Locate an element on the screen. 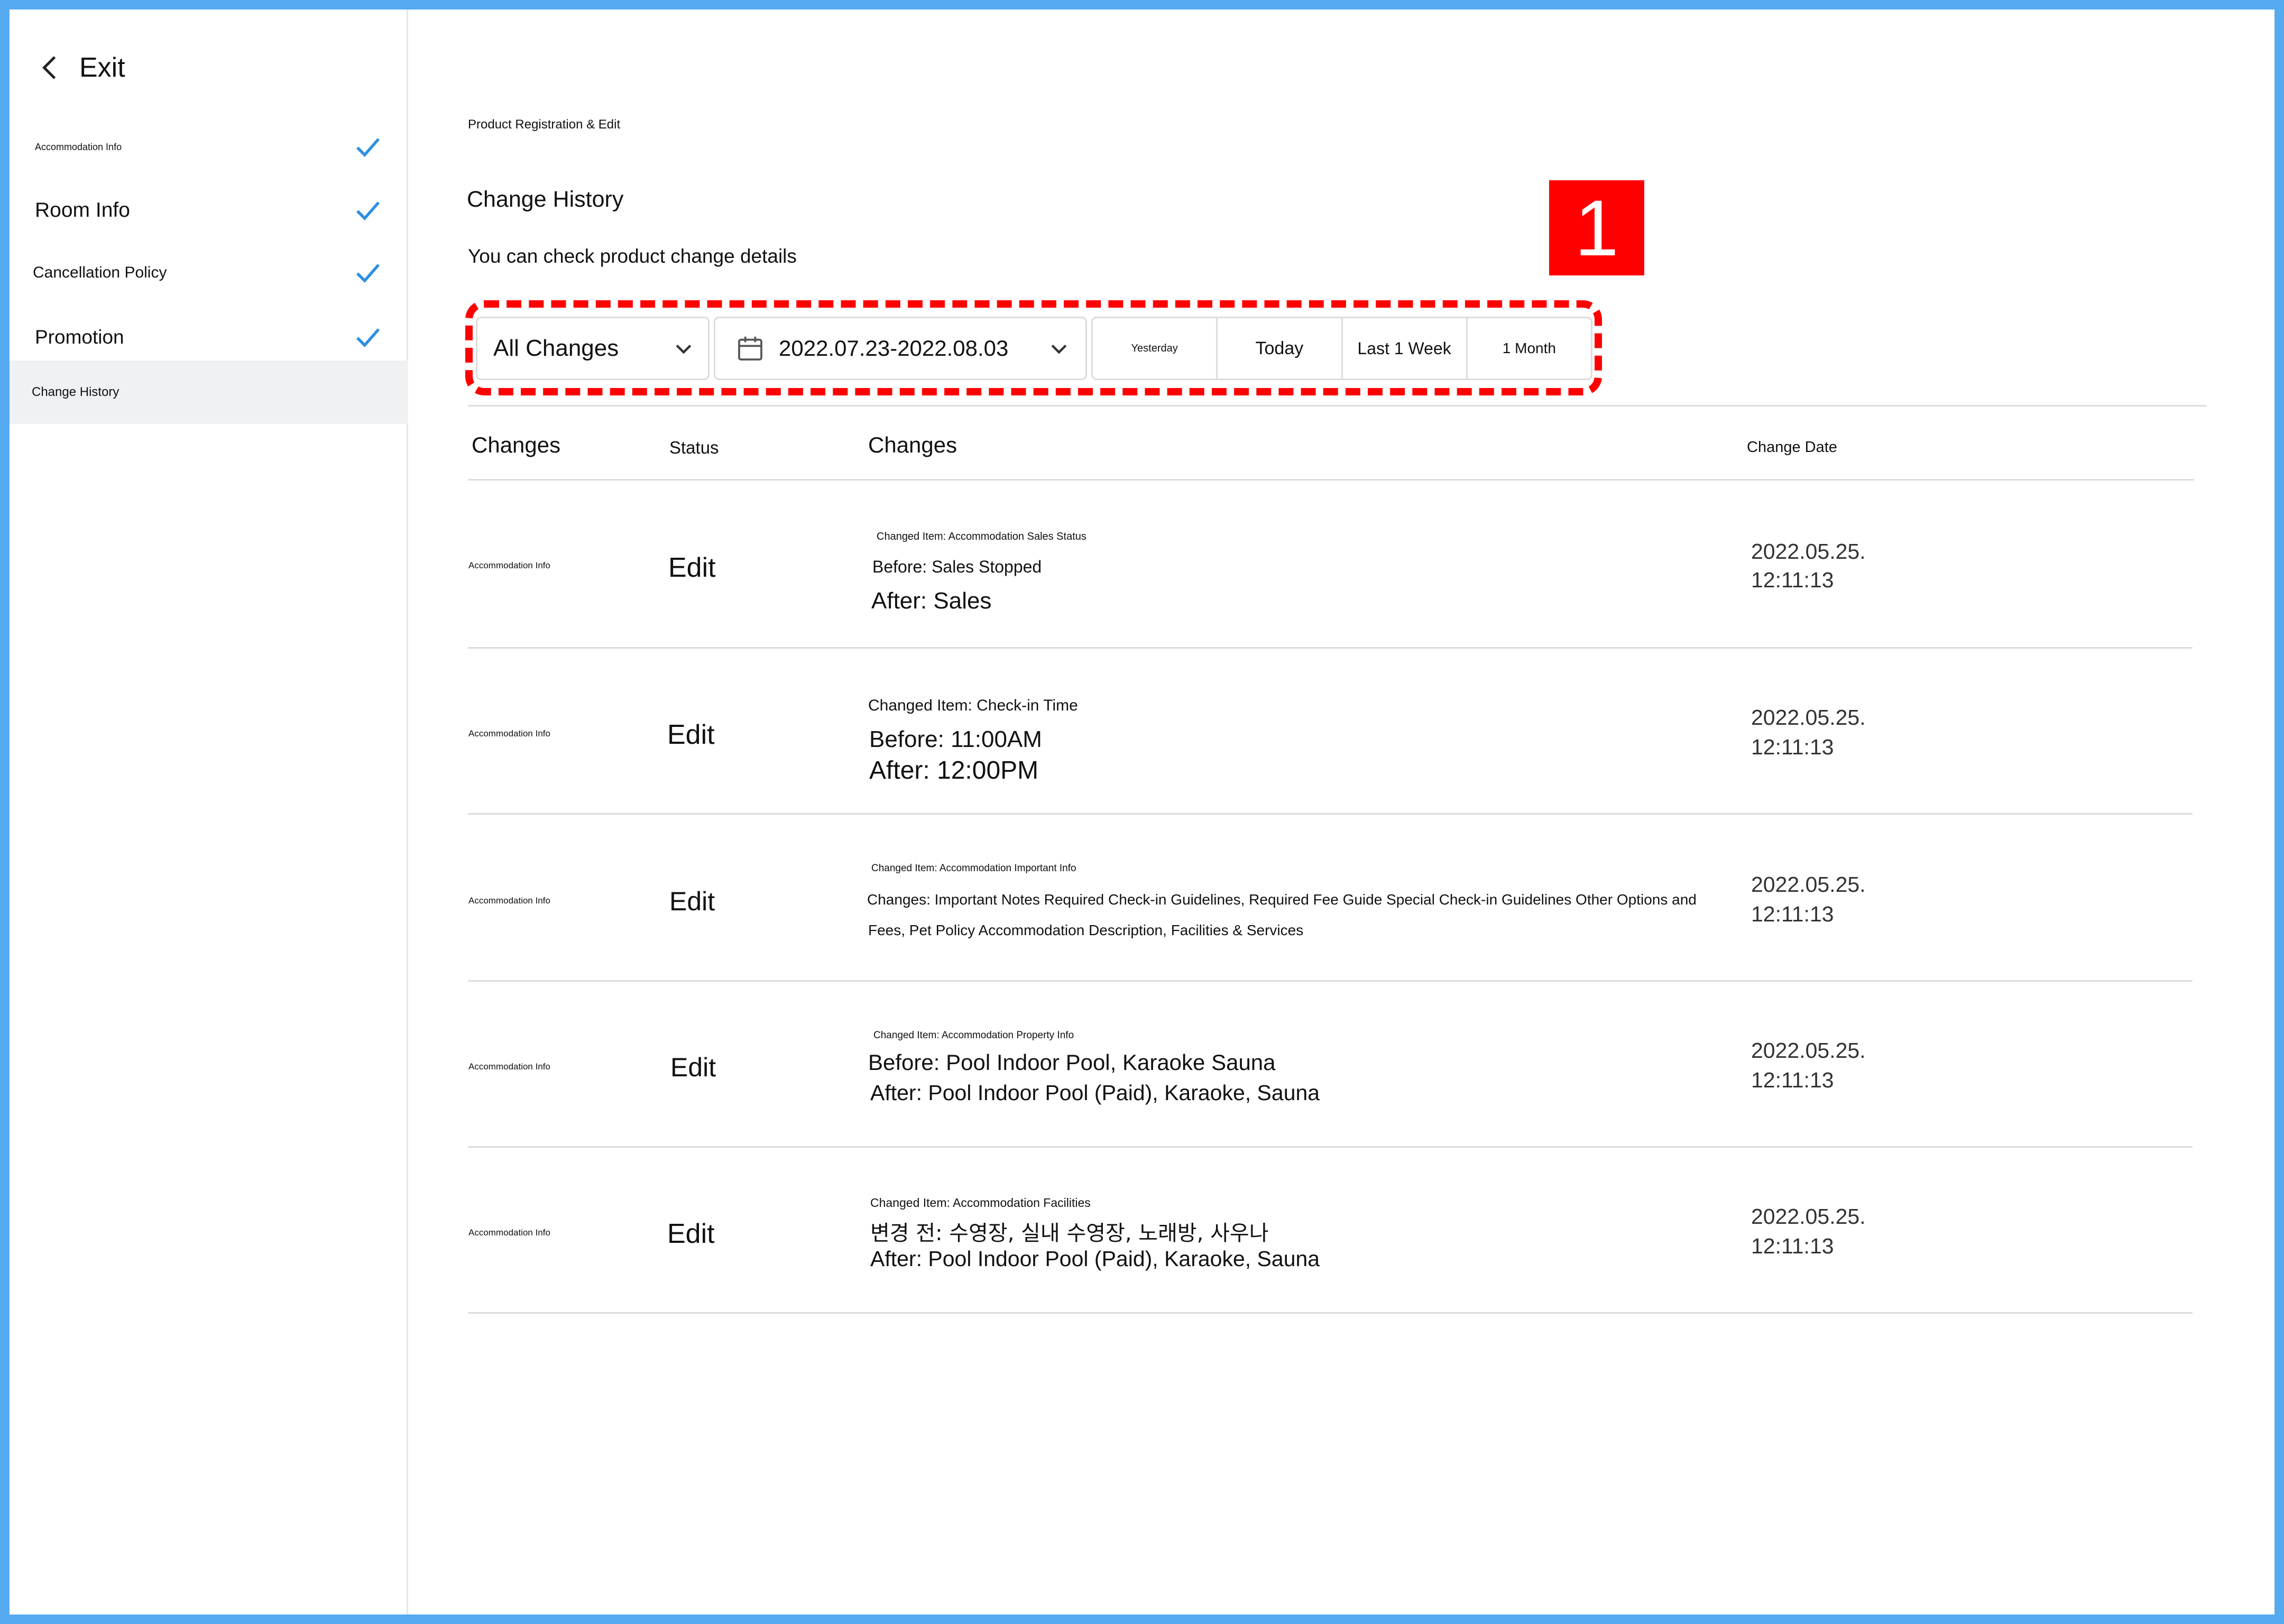 The width and height of the screenshot is (2284, 1624). sidebar-item-label: Room Info is located at coordinates (82, 210).